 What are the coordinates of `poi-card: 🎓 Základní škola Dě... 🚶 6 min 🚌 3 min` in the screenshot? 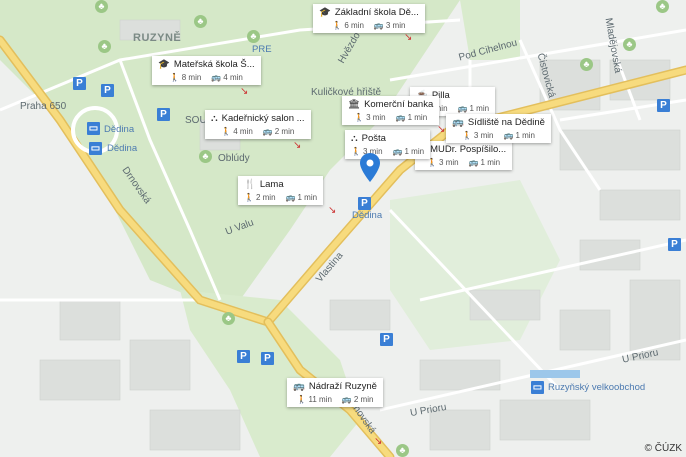 It's located at (369, 18).